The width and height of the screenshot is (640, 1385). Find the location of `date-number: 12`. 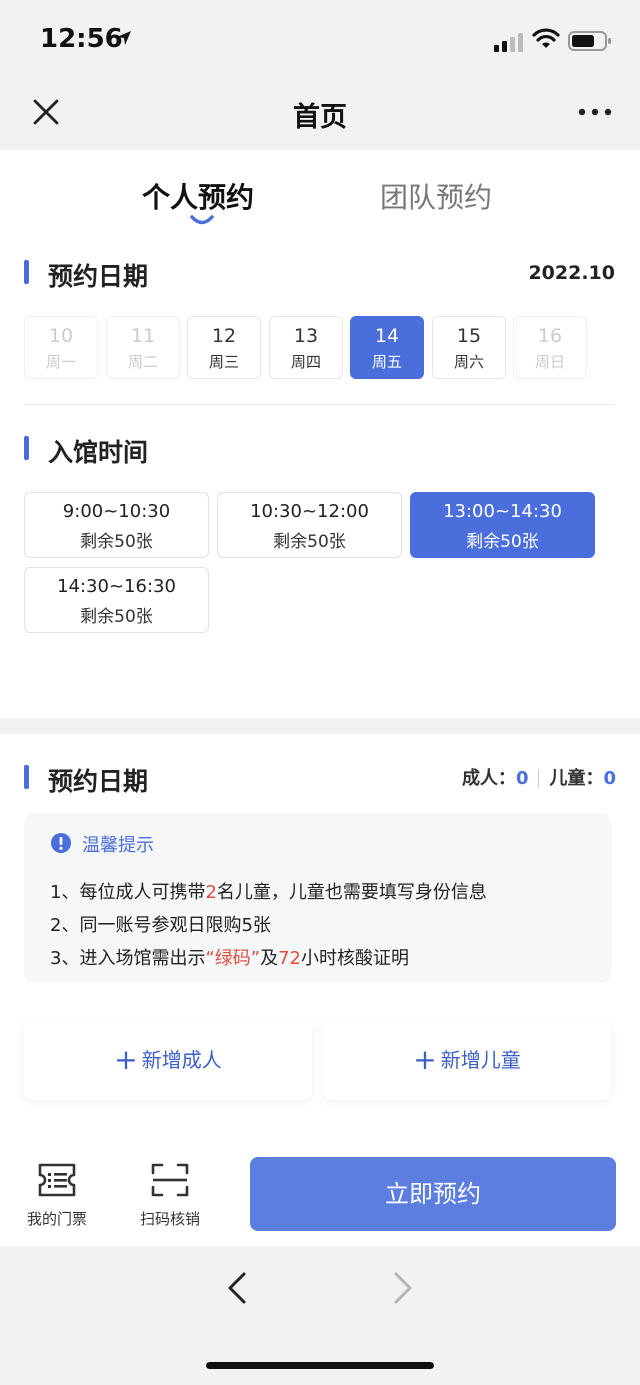

date-number: 12 is located at coordinates (224, 336).